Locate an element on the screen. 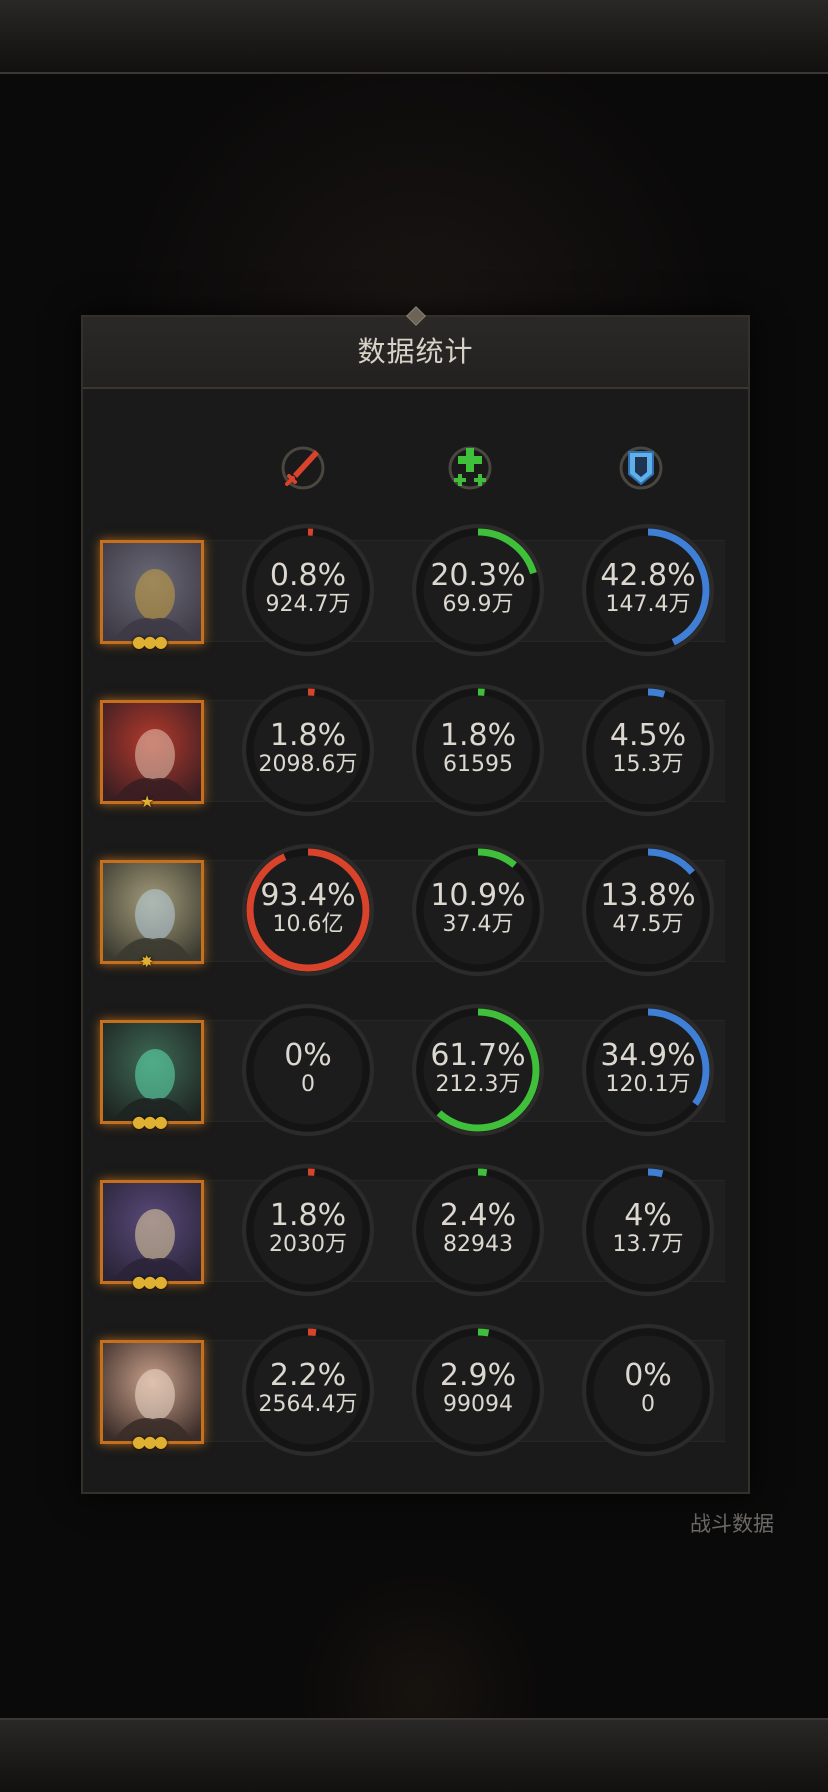  stat-percent: 4.5% is located at coordinates (648, 735).